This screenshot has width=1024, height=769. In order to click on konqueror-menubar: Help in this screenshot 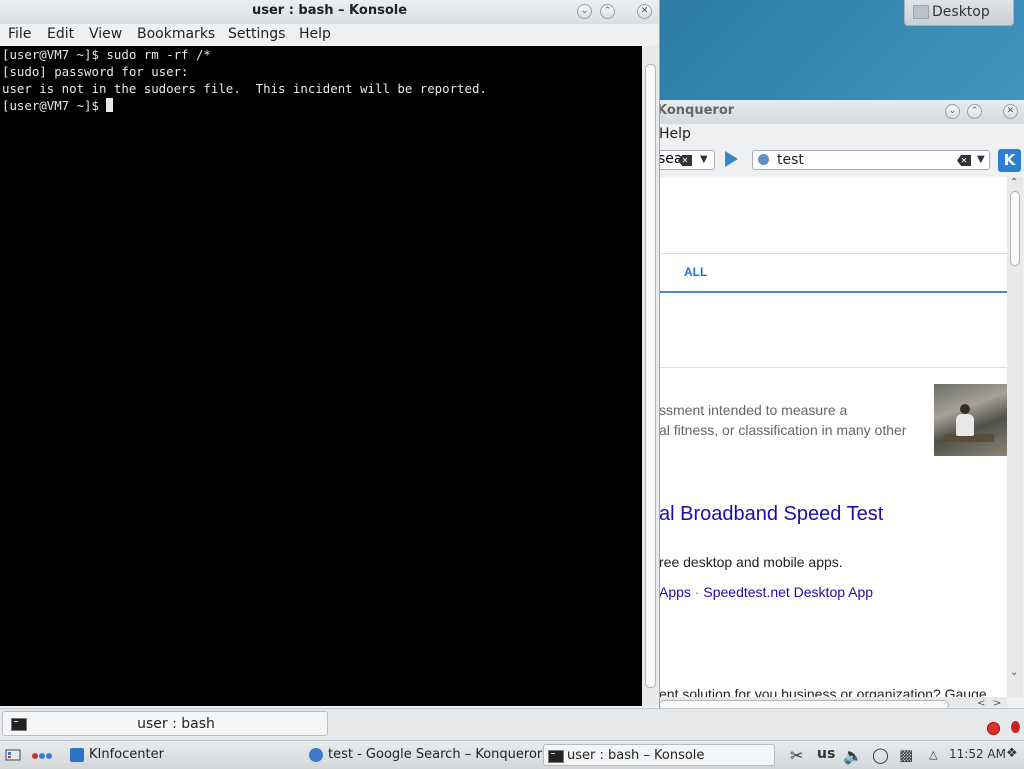, I will do `click(836, 135)`.